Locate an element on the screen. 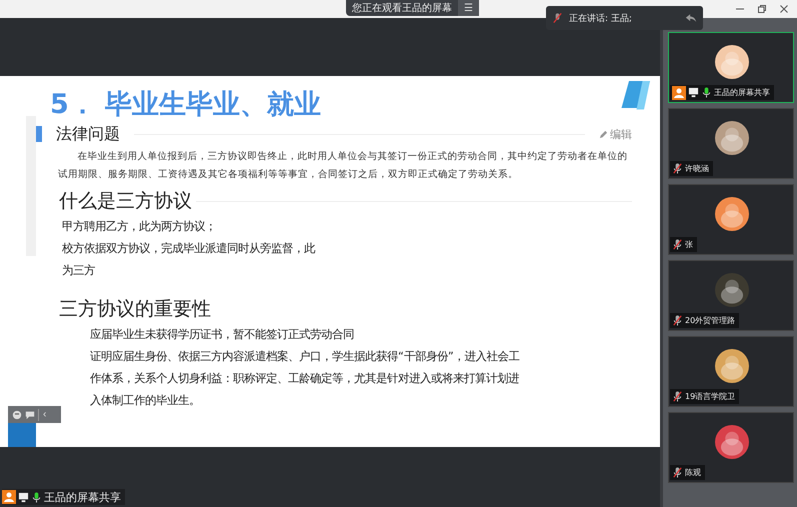  speaking-label: 正在讲话: 王品; is located at coordinates (601, 18).